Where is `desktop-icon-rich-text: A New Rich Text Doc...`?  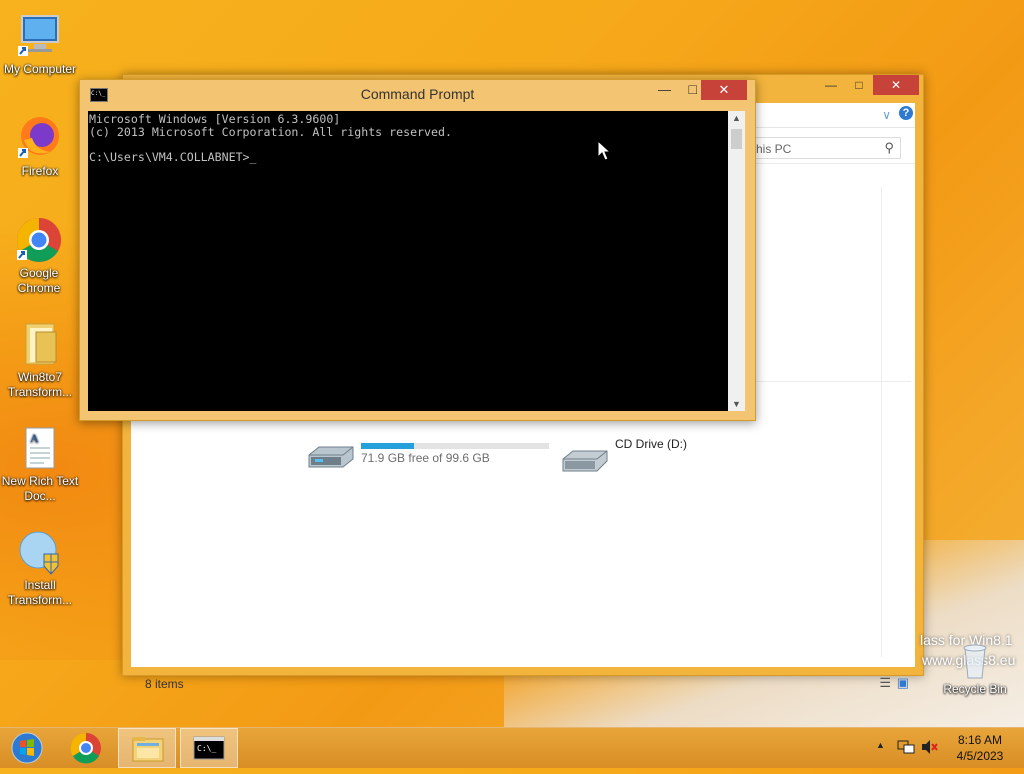
desktop-icon-rich-text: A New Rich Text Doc... is located at coordinates (40, 464).